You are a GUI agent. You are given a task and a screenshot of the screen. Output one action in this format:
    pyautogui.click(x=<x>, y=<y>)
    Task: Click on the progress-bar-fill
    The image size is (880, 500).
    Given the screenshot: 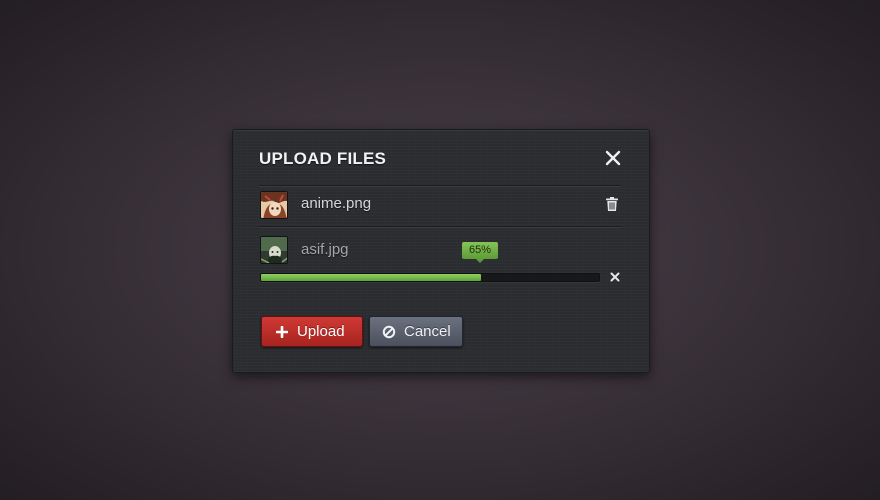 What is the action you would take?
    pyautogui.click(x=371, y=277)
    